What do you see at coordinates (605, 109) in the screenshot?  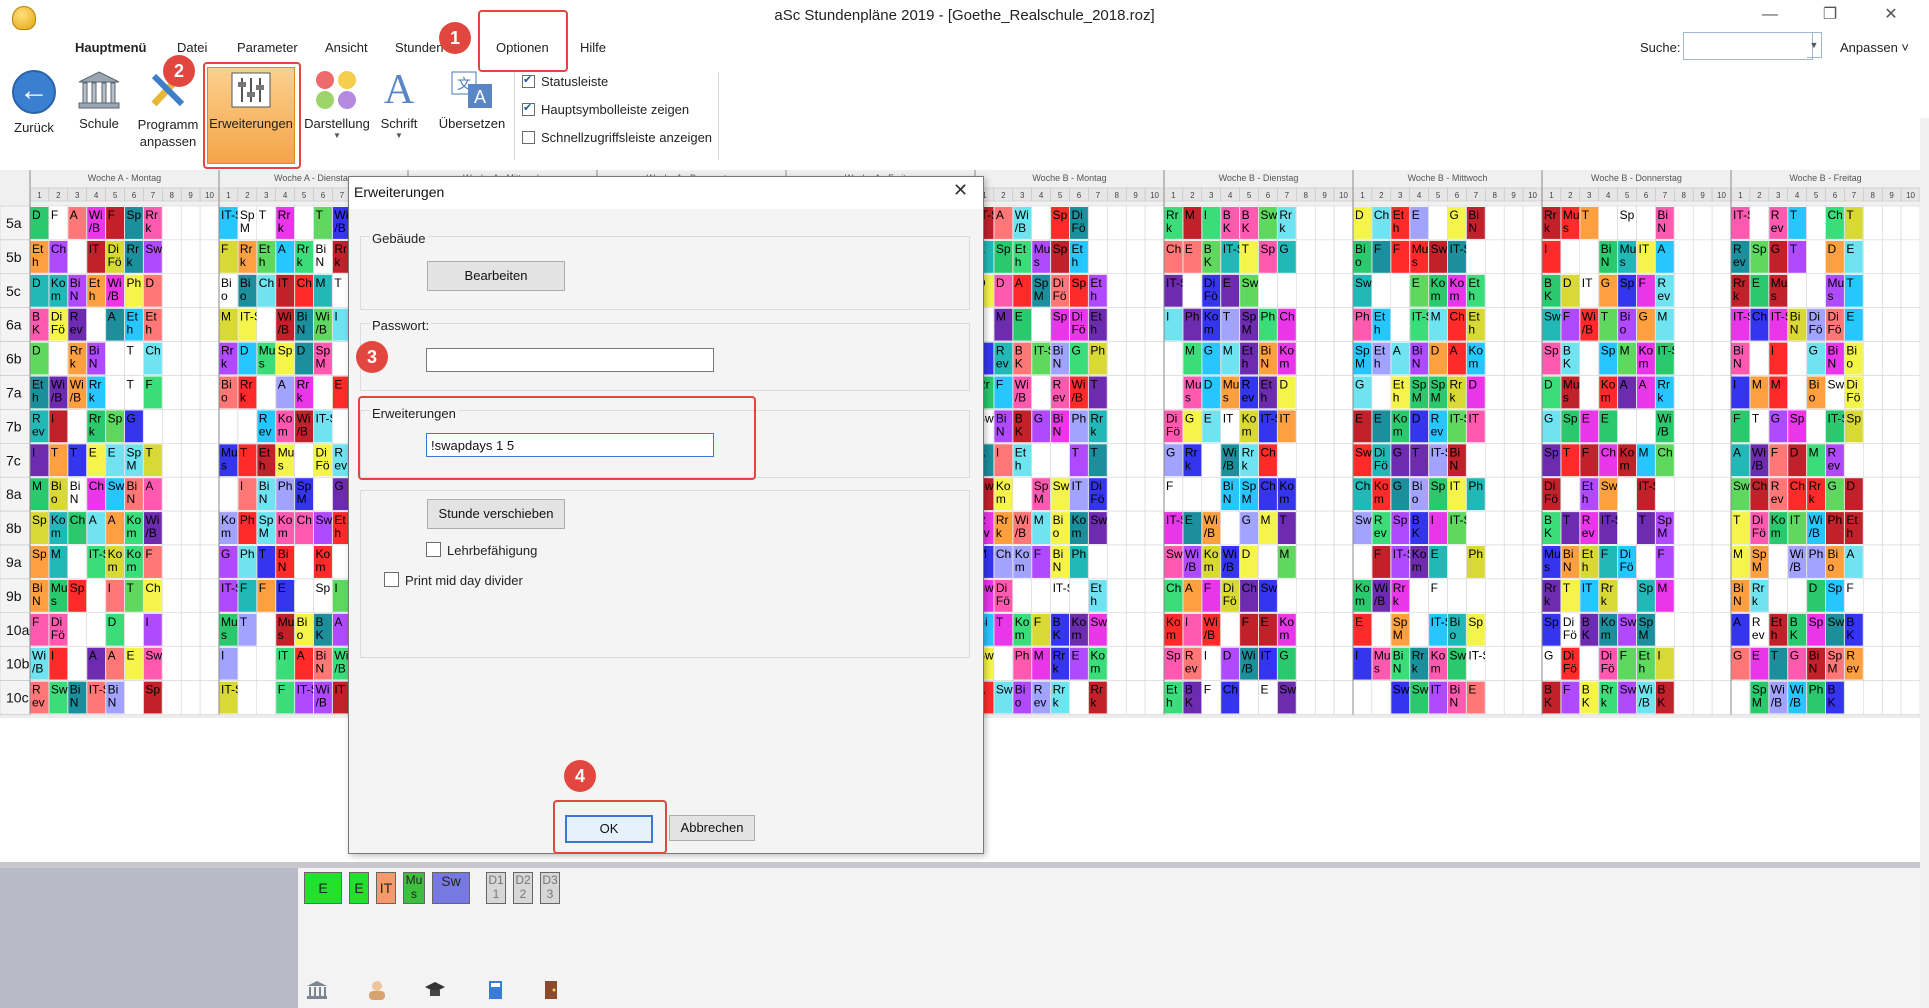 I see `main-toolbar-checkbox: Hauptsymbolleiste zeigen` at bounding box center [605, 109].